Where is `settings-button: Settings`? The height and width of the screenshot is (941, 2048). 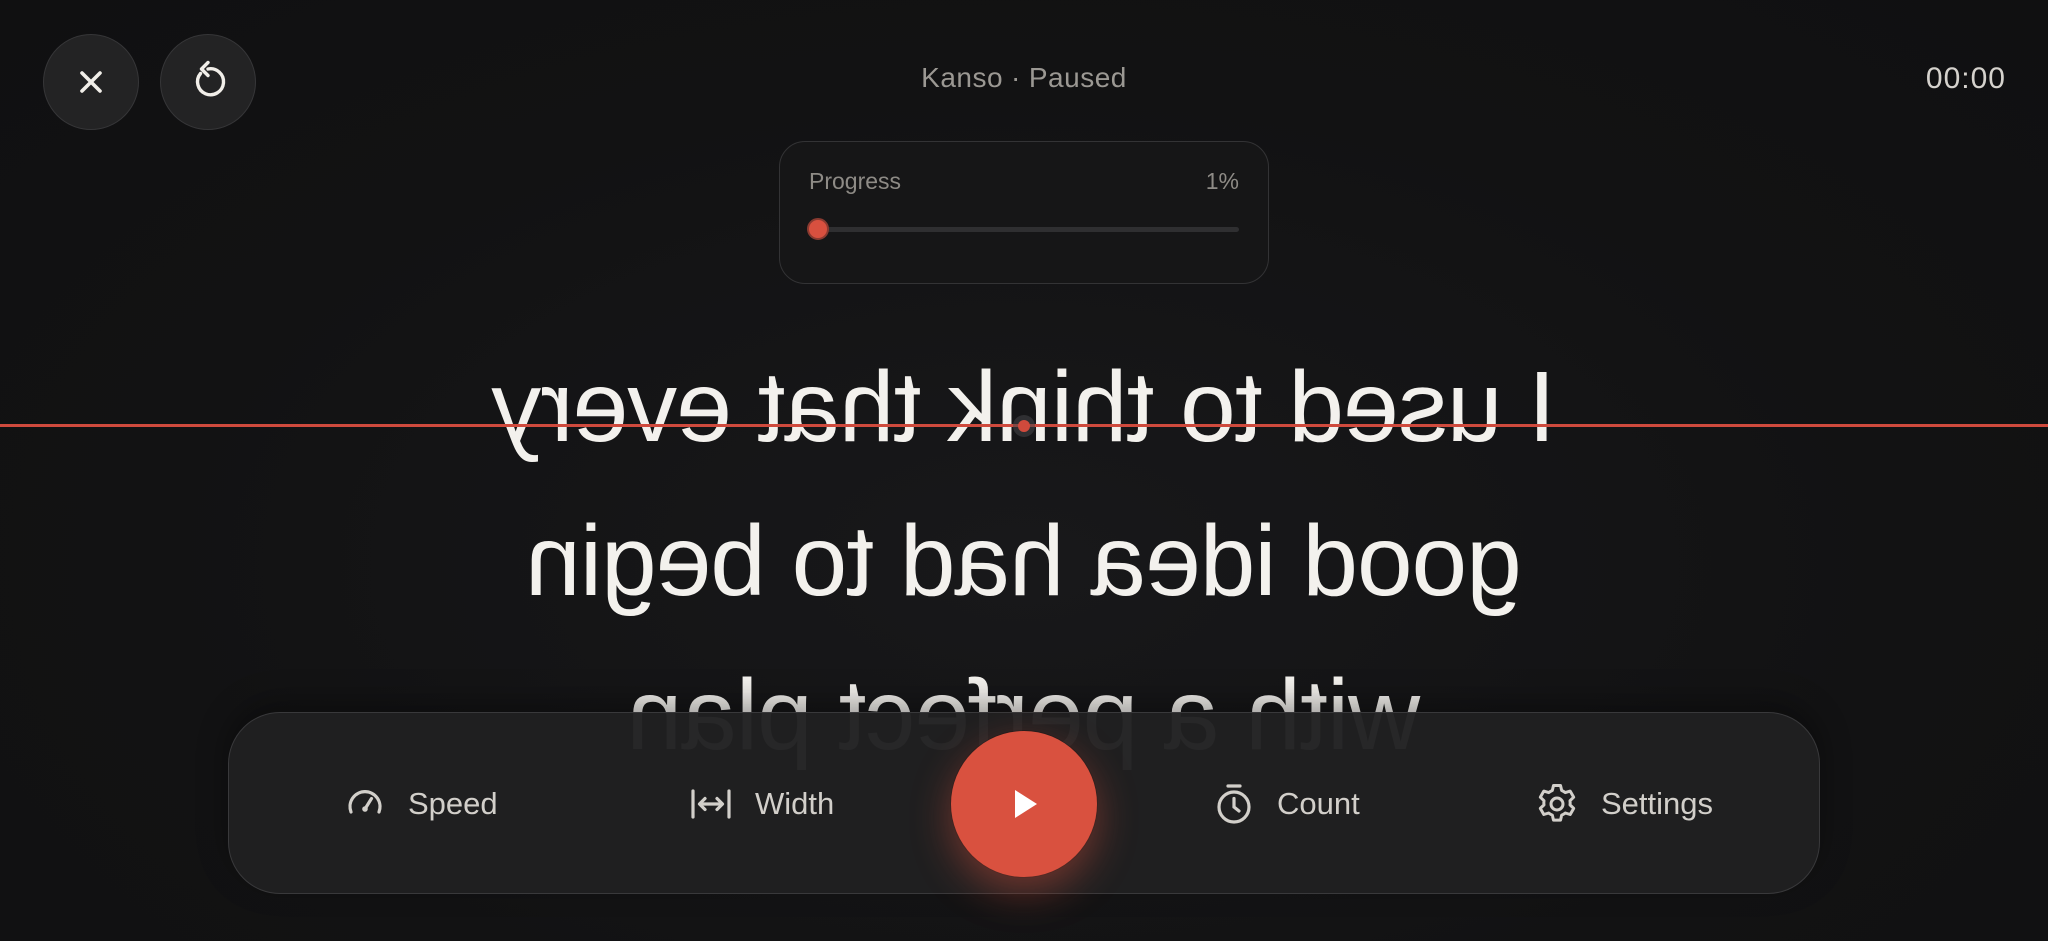 settings-button: Settings is located at coordinates (1624, 804).